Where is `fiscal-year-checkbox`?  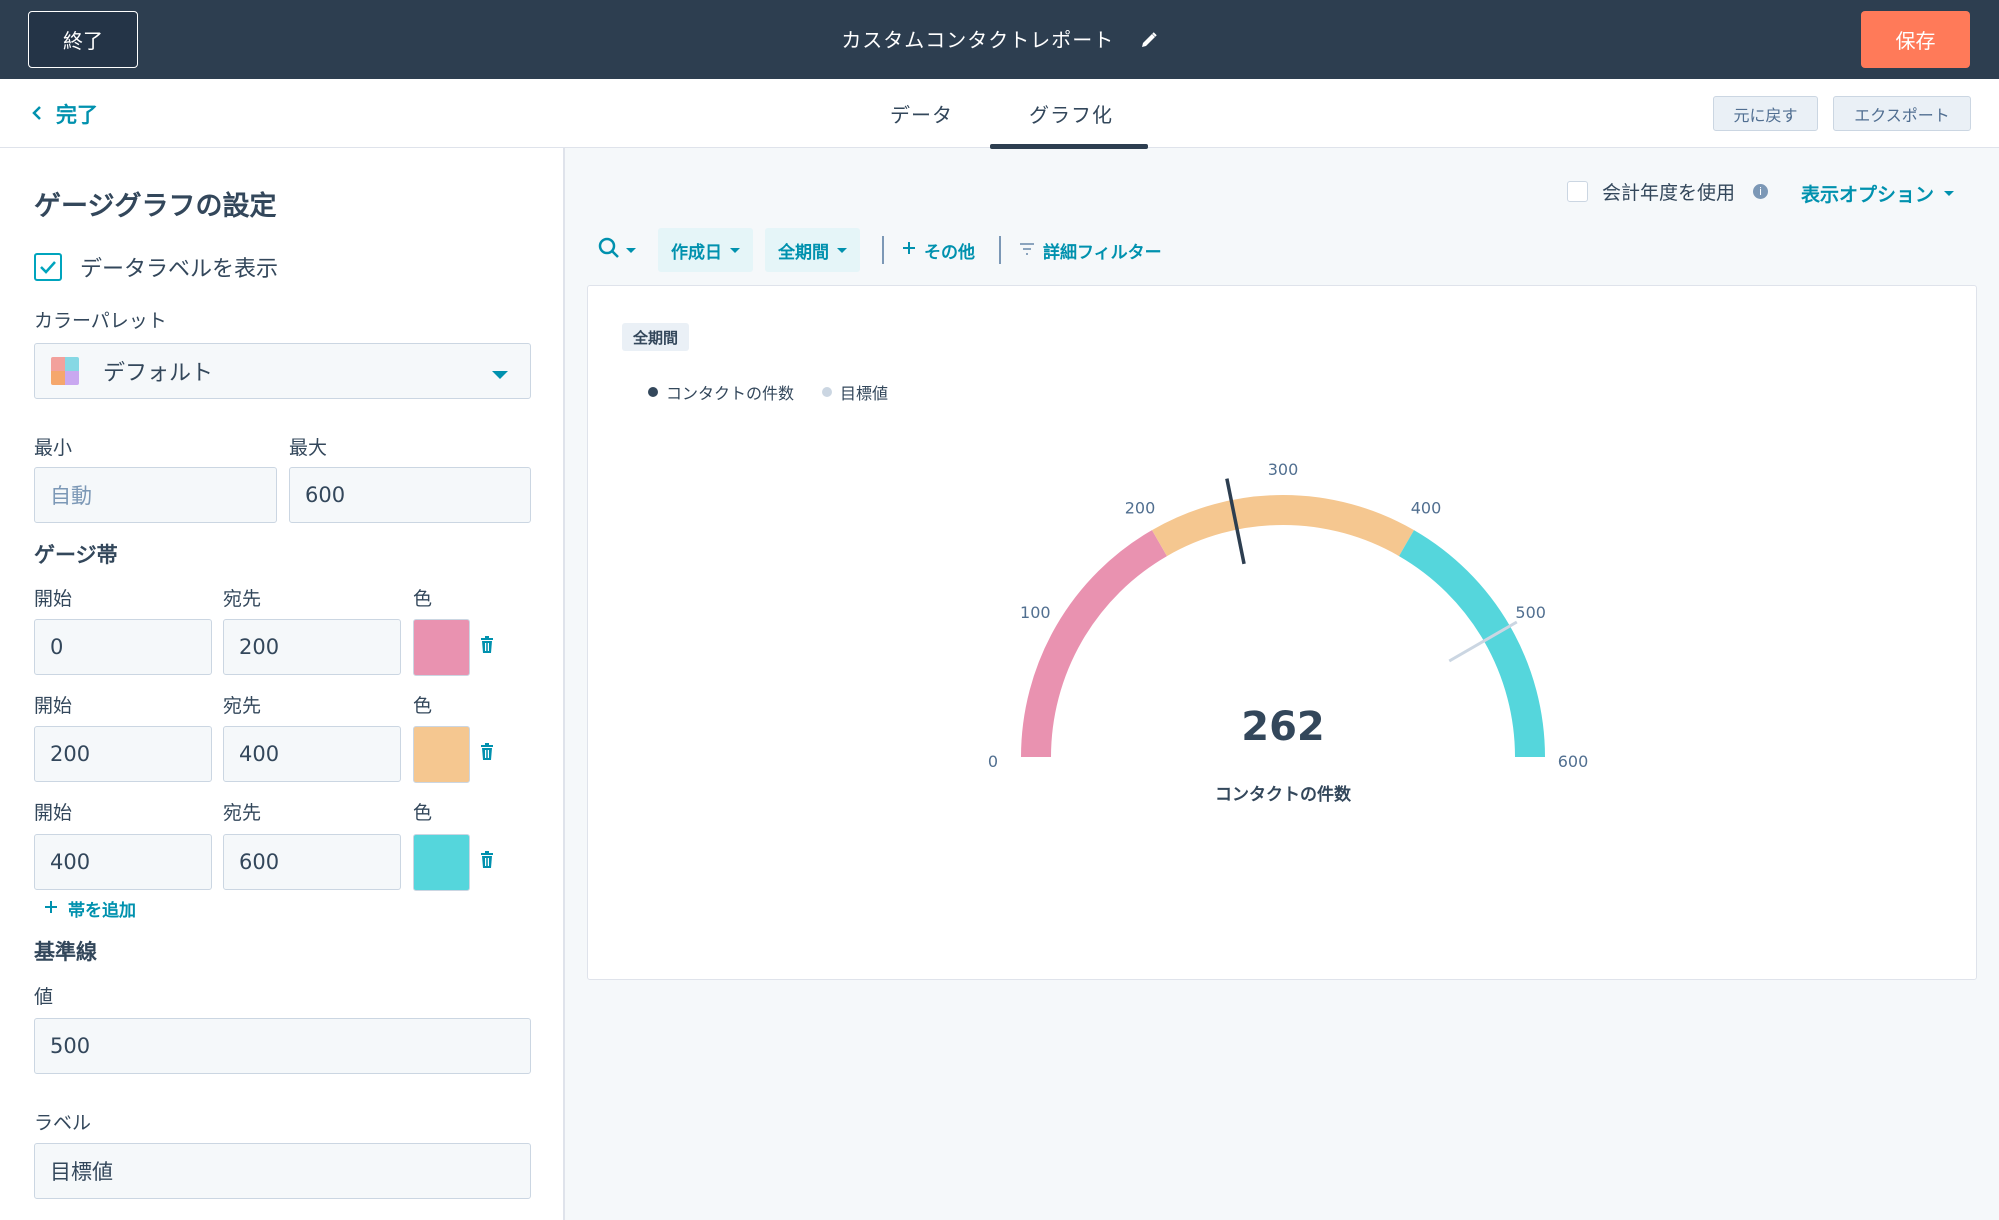
fiscal-year-checkbox is located at coordinates (1577, 191).